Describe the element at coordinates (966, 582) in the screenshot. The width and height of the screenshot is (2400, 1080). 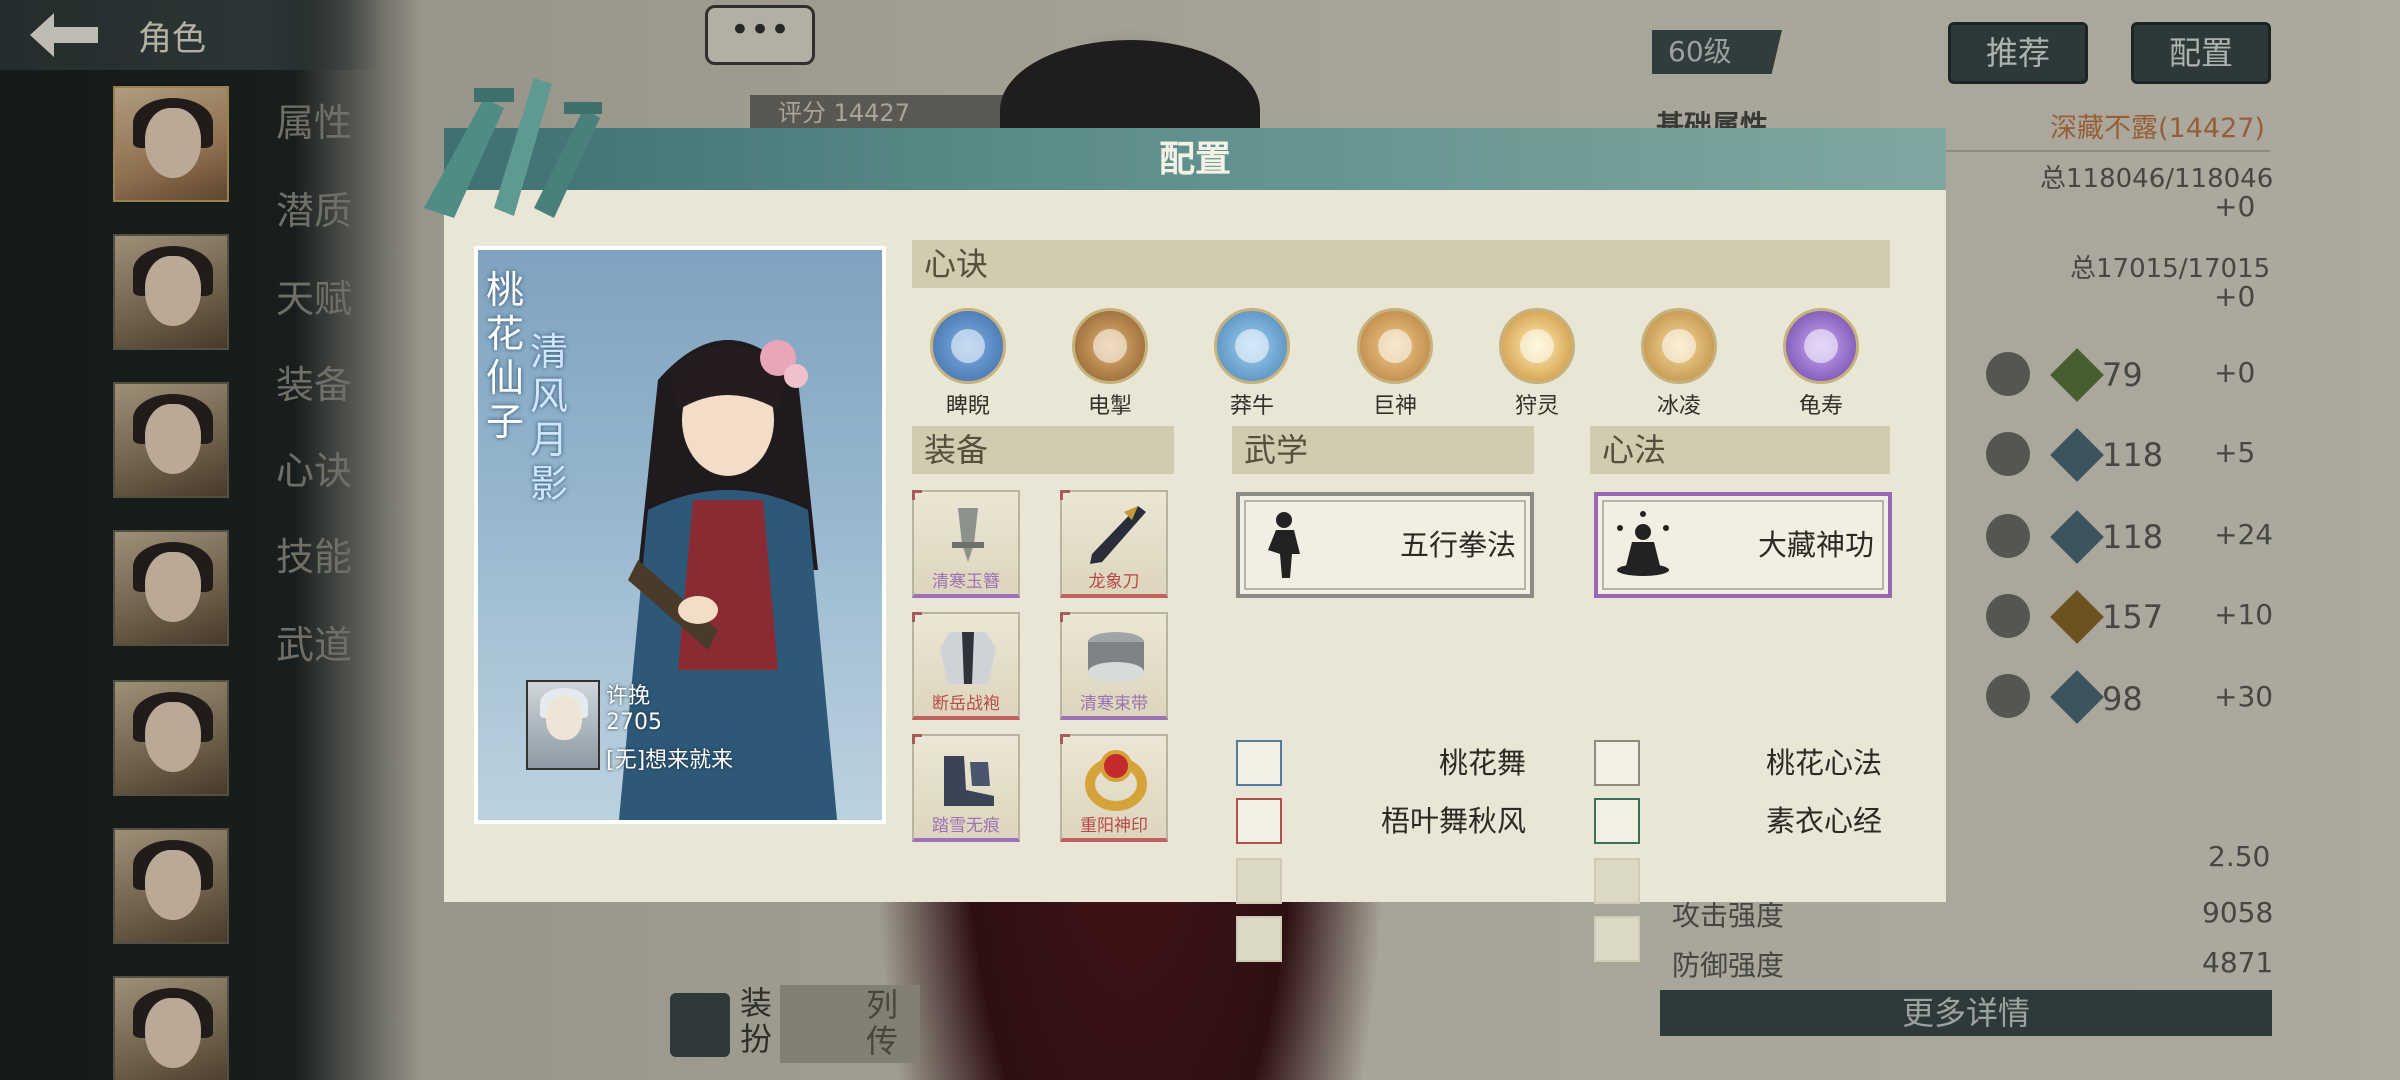
I see `equipment-name: 清寒玉簪` at that location.